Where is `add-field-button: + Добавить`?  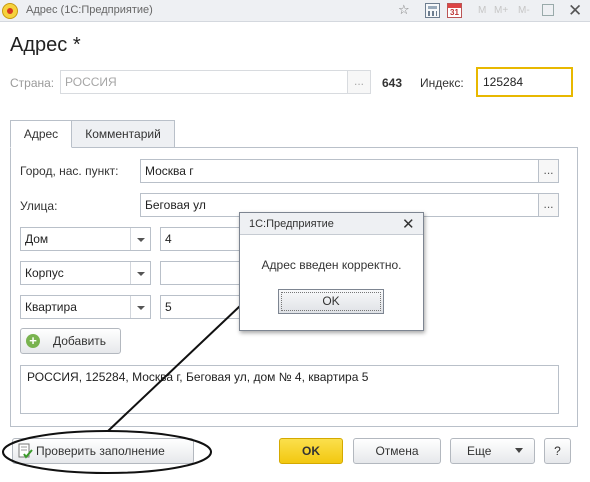
add-field-button: + Добавить is located at coordinates (70, 341).